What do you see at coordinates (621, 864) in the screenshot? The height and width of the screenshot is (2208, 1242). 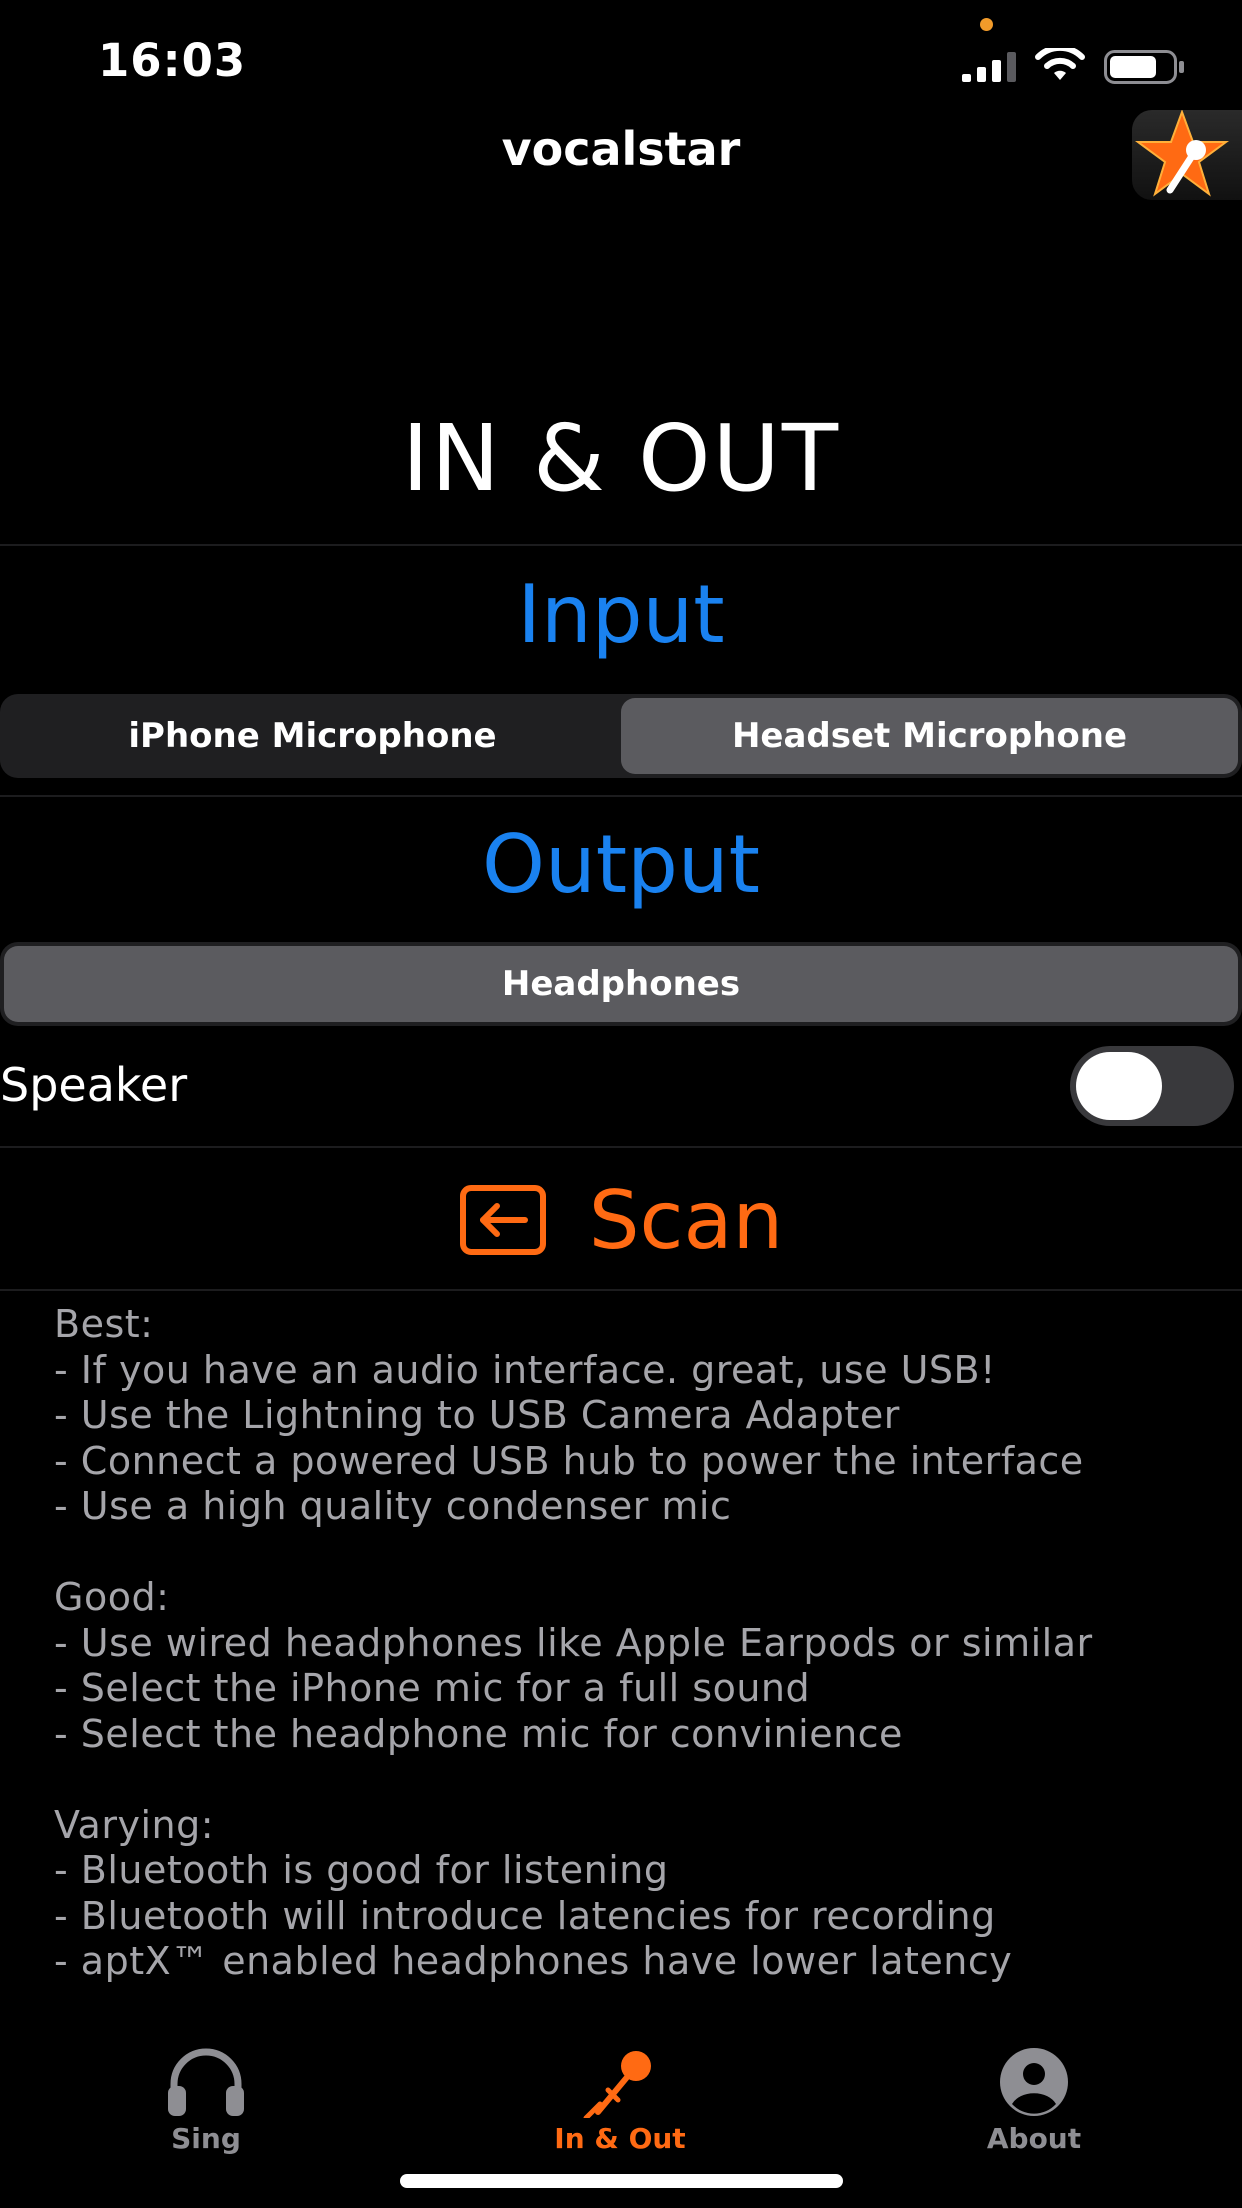 I see `output-heading: Output` at bounding box center [621, 864].